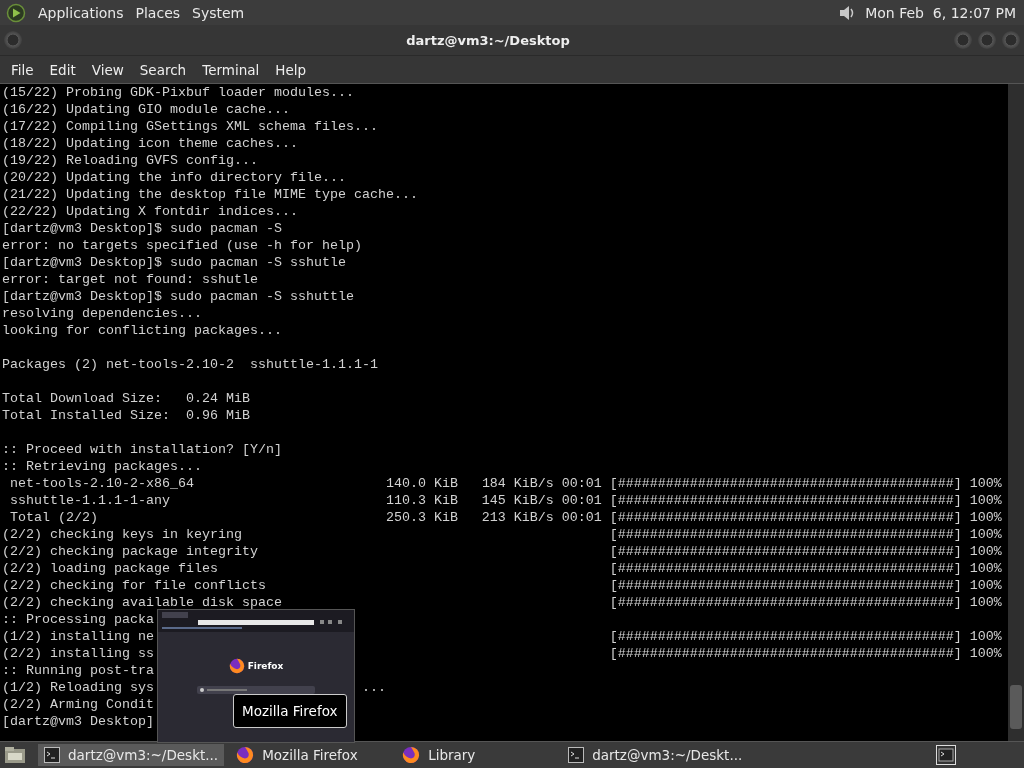  What do you see at coordinates (541, 500) in the screenshot?
I see `download-rate: 145 KiB/s 00:01` at bounding box center [541, 500].